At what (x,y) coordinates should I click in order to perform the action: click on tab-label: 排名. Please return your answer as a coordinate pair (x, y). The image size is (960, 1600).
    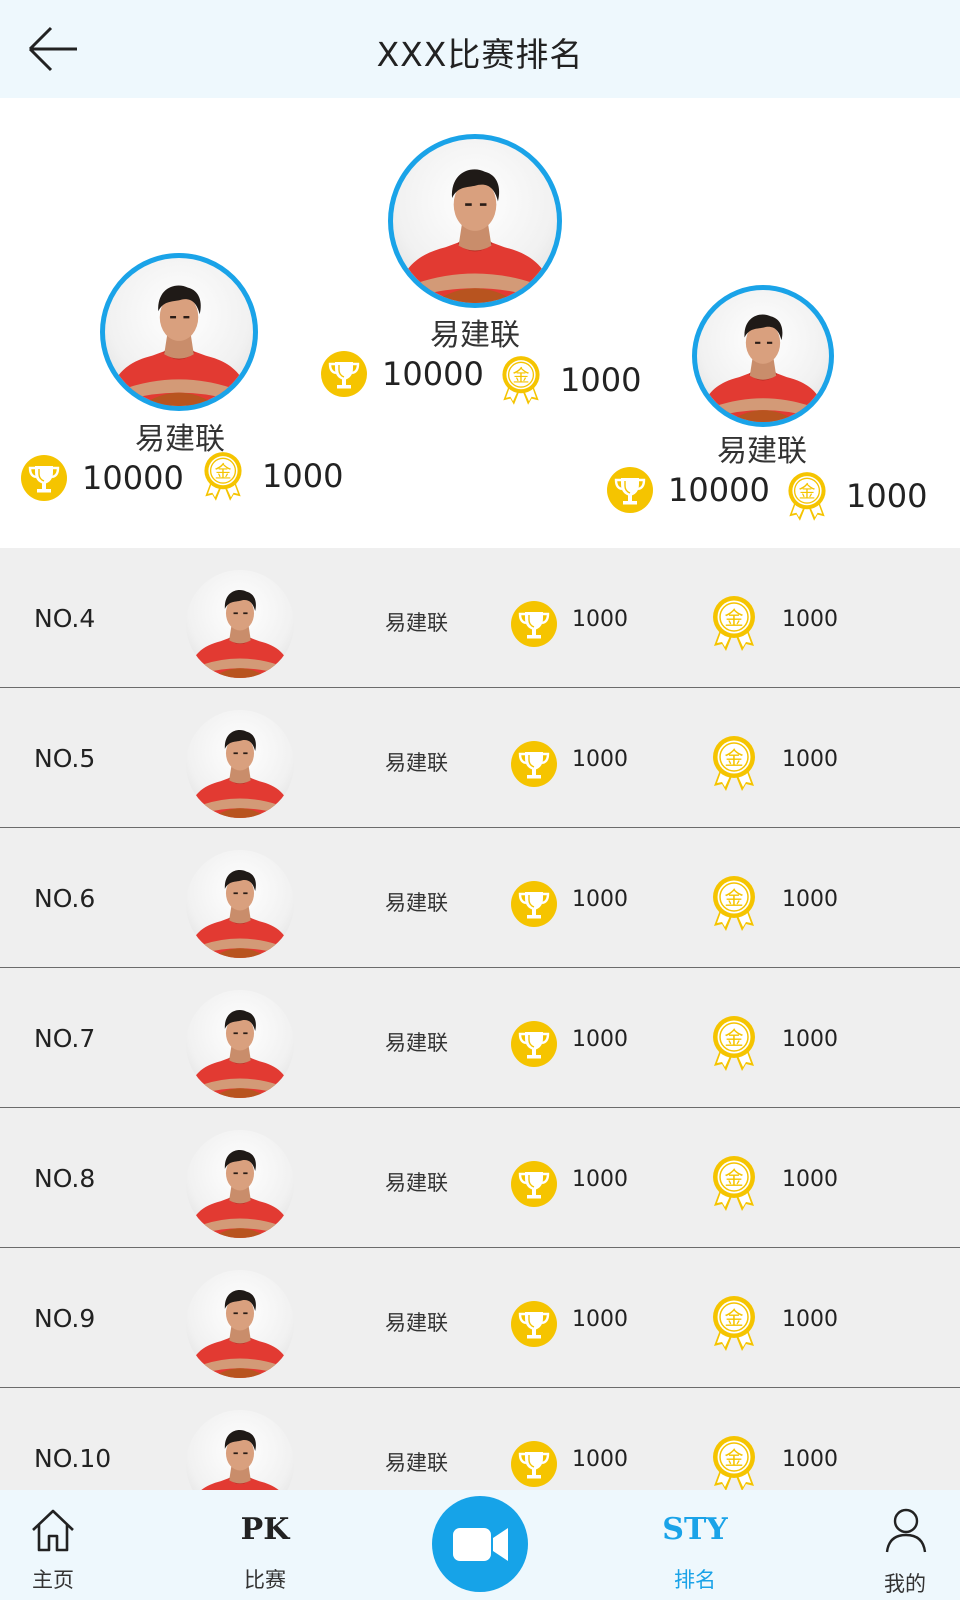
    Looking at the image, I should click on (695, 1580).